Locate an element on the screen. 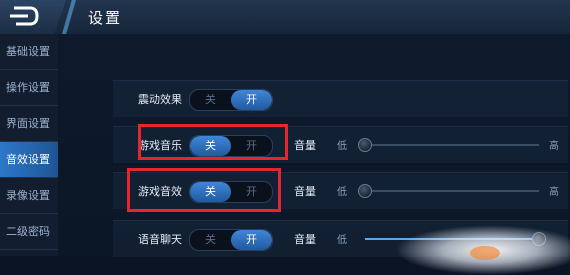 The image size is (570, 275). sidebar-item-password: 二级密码 is located at coordinates (29, 232).